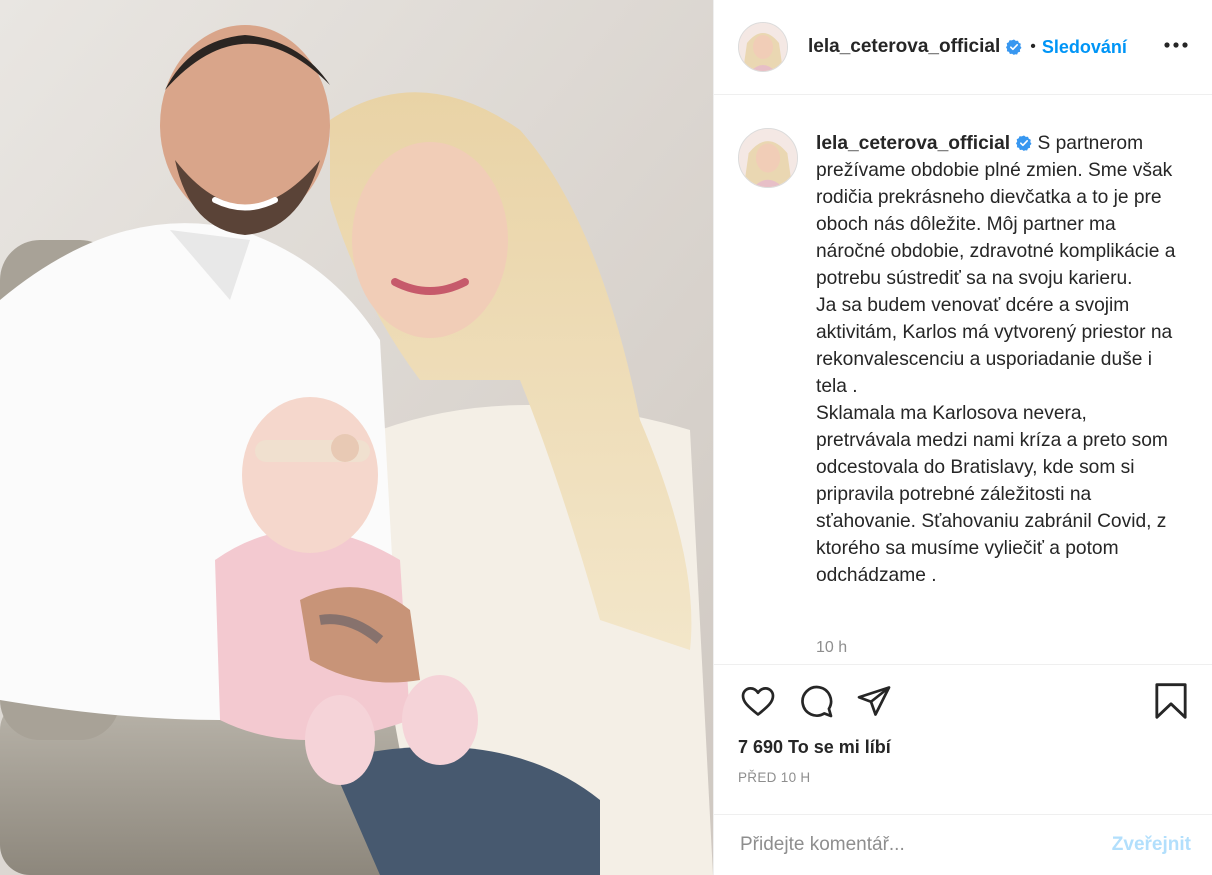 Image resolution: width=1212 pixels, height=875 pixels. I want to click on author-username: lela_ceterova_official, so click(904, 47).